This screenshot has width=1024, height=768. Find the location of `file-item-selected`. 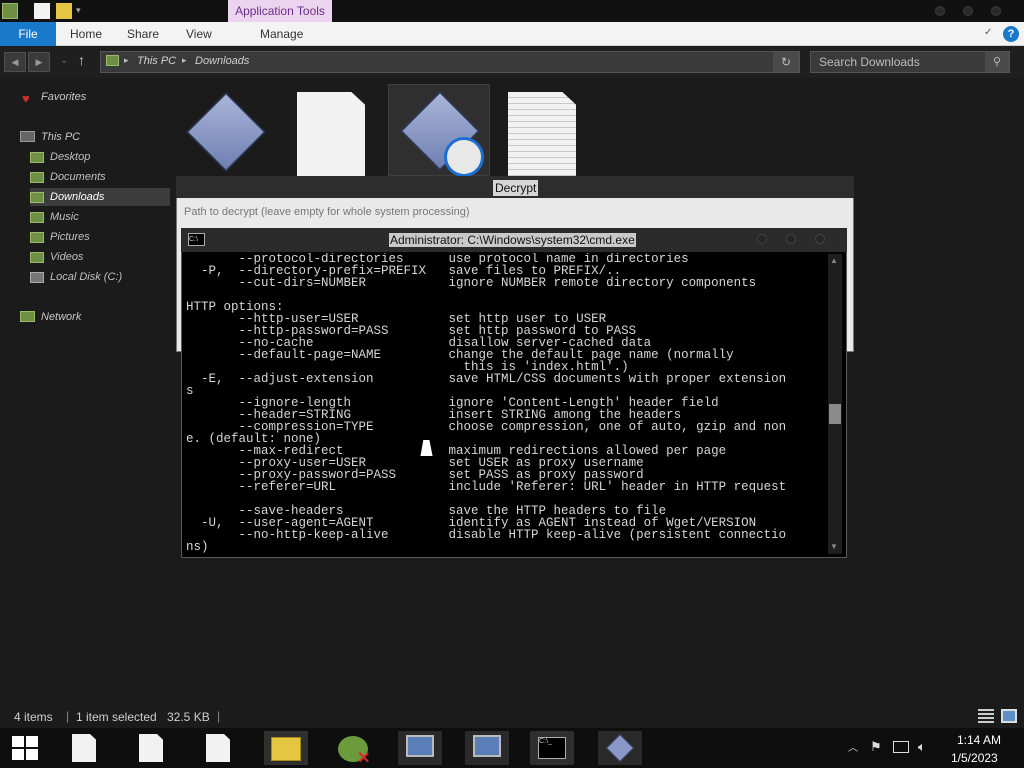

file-item-selected is located at coordinates (439, 130).